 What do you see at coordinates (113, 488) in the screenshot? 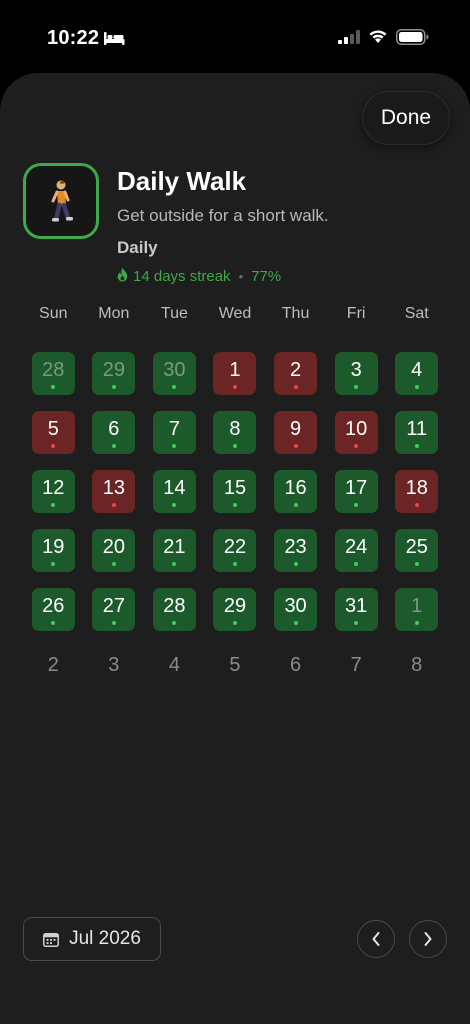
I see `calendar-day-number: 13` at bounding box center [113, 488].